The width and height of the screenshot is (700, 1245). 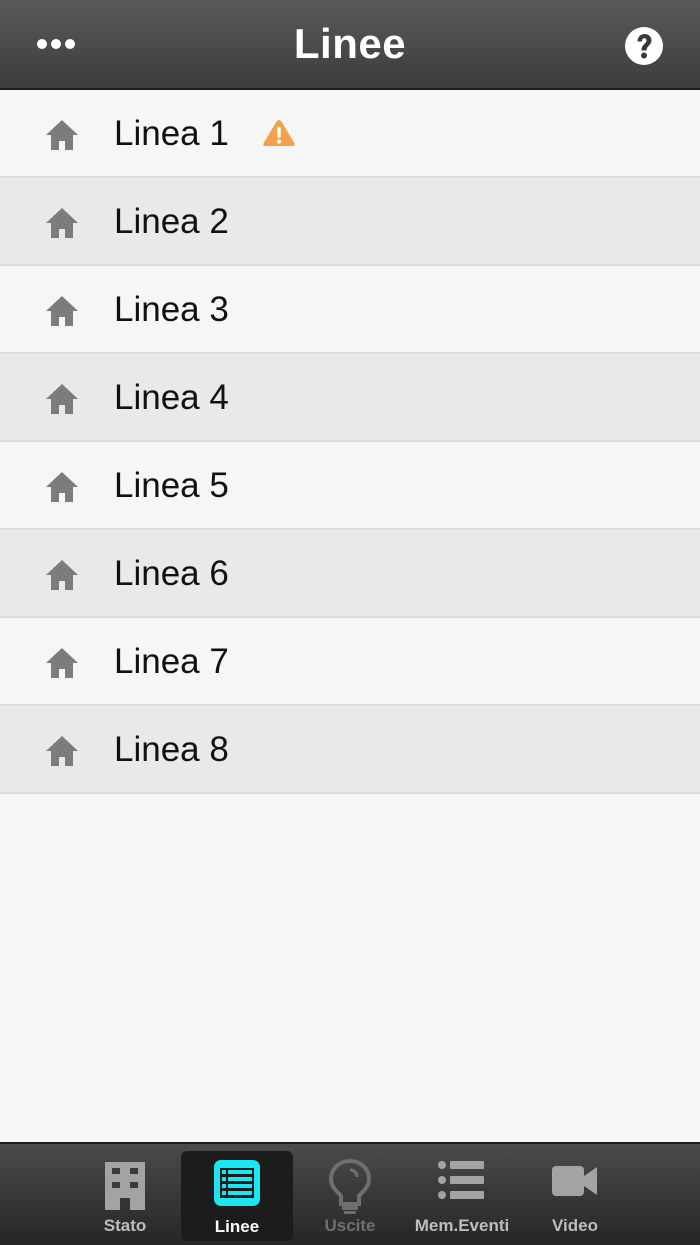 I want to click on tab-label: Mem.Eventi, so click(x=462, y=1225).